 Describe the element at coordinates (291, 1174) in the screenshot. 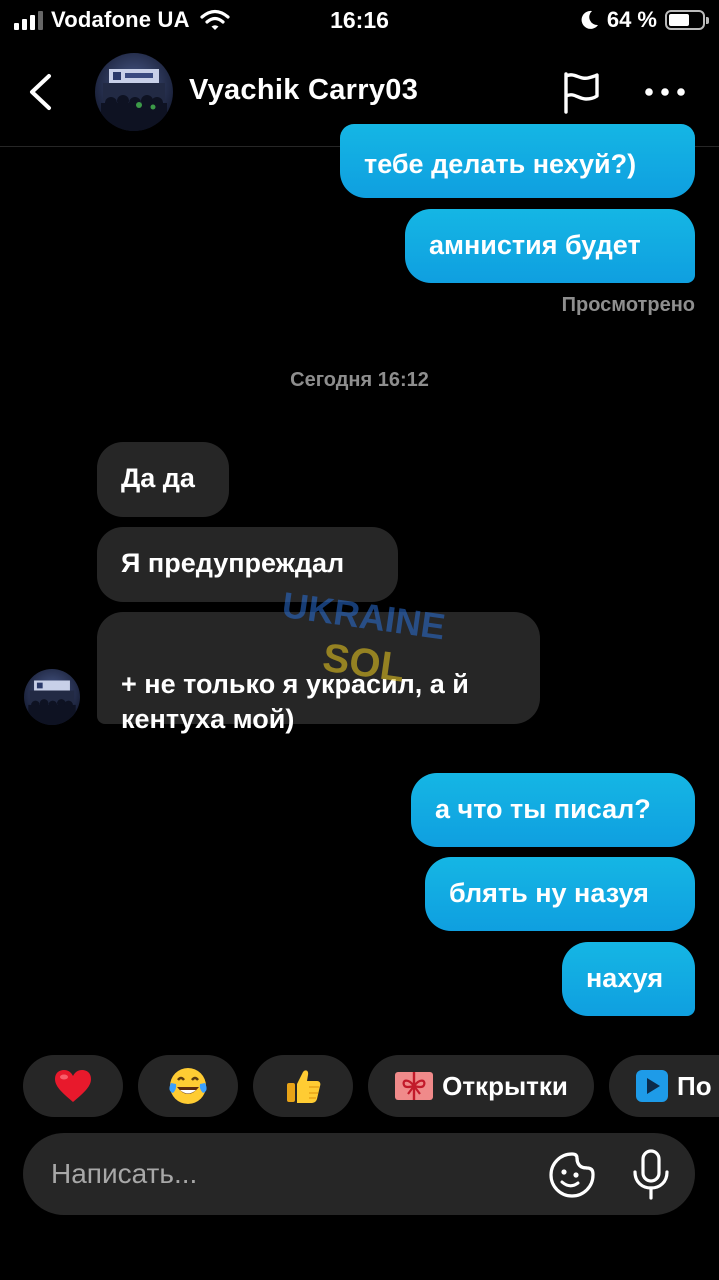

I see `message-input` at that location.